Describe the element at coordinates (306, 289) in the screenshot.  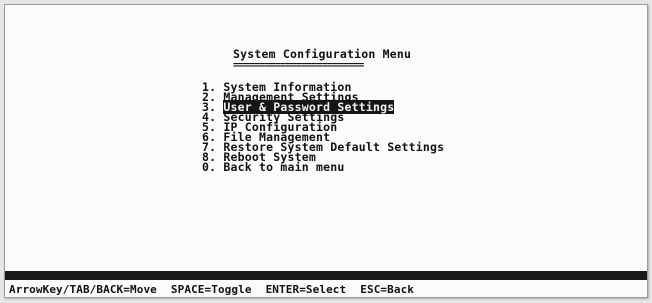
I see `hint-select: ENTER=Select` at that location.